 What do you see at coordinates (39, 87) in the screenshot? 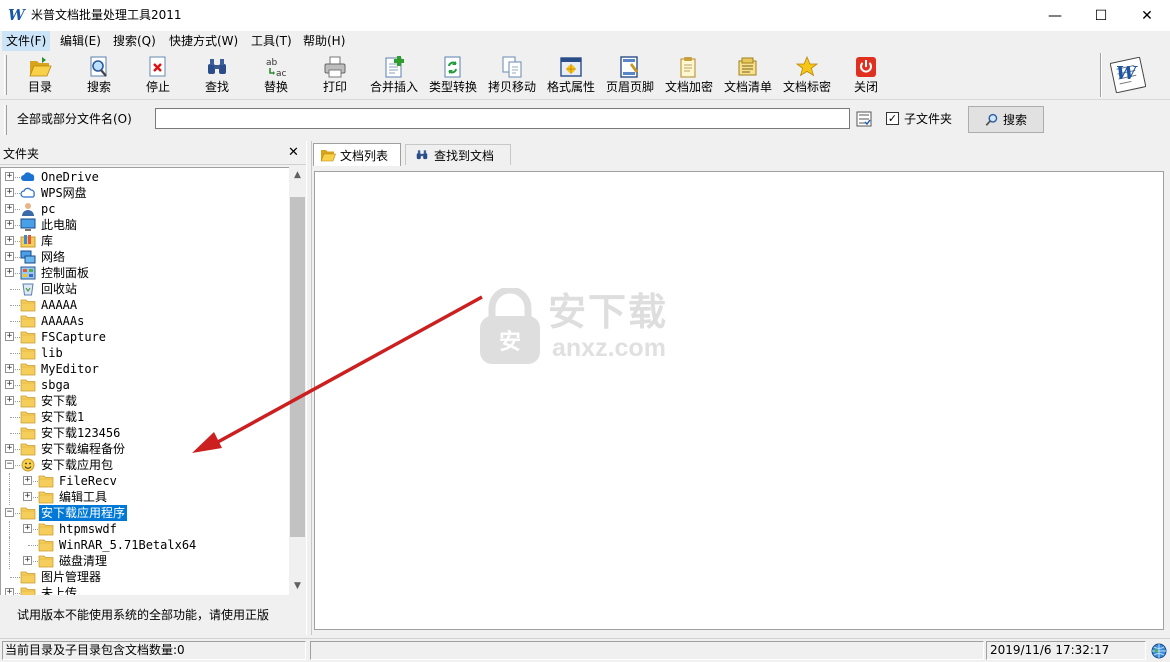
I see `toolbar-label: 目录` at bounding box center [39, 87].